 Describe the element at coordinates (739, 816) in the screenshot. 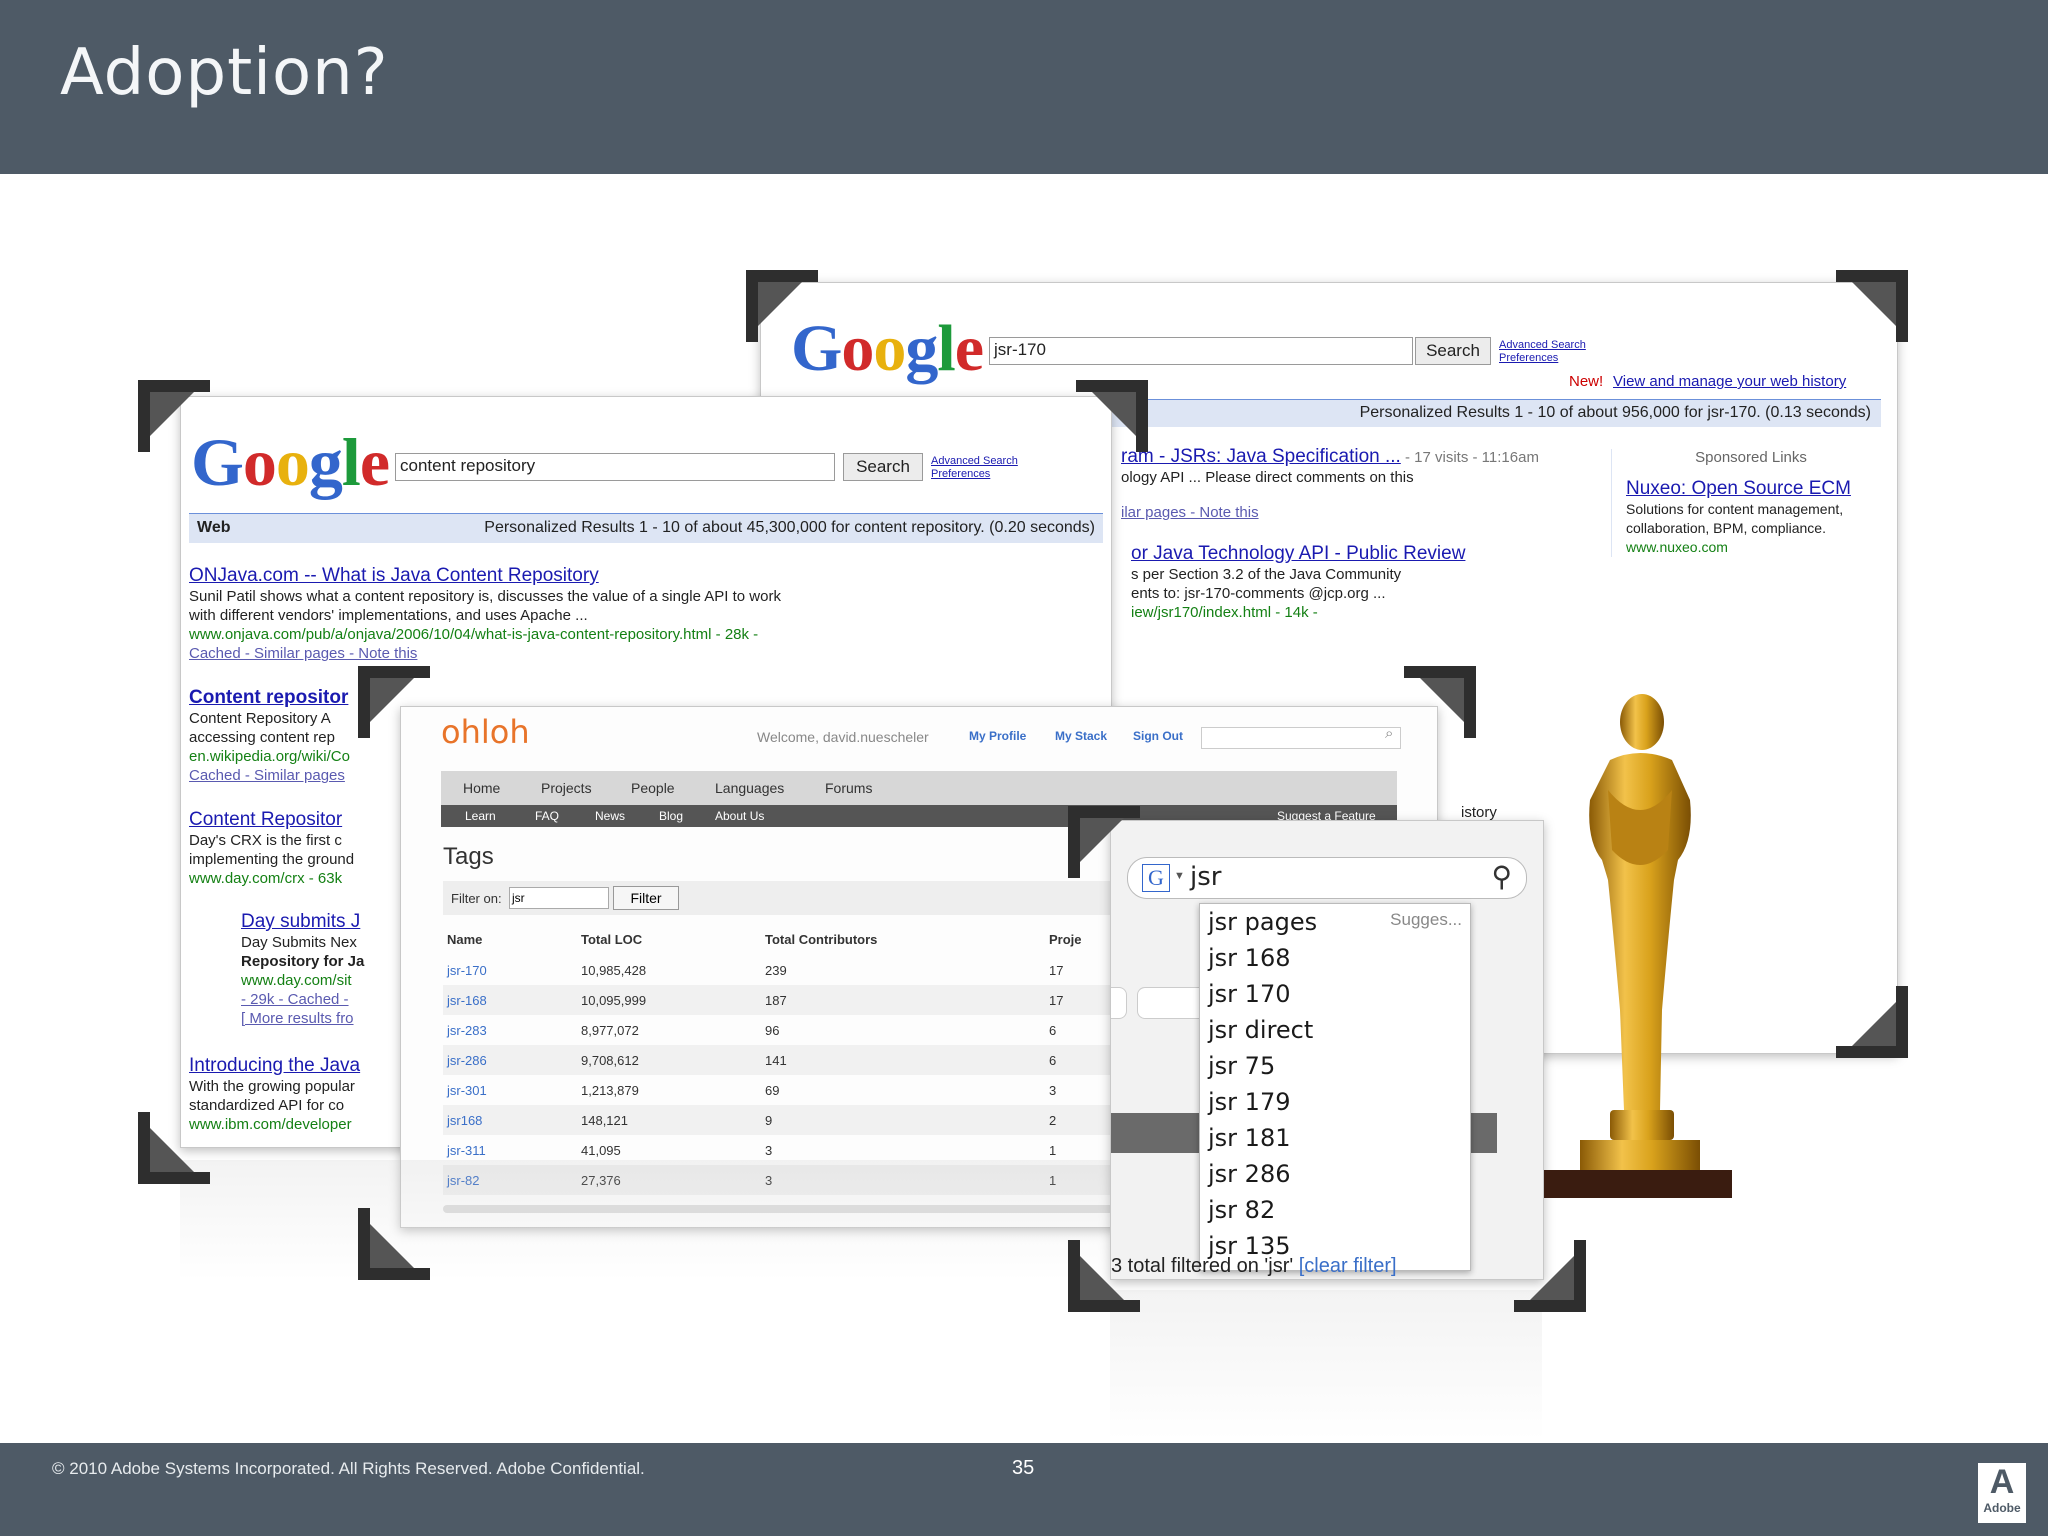

I see `subnav-about: About Us` at that location.